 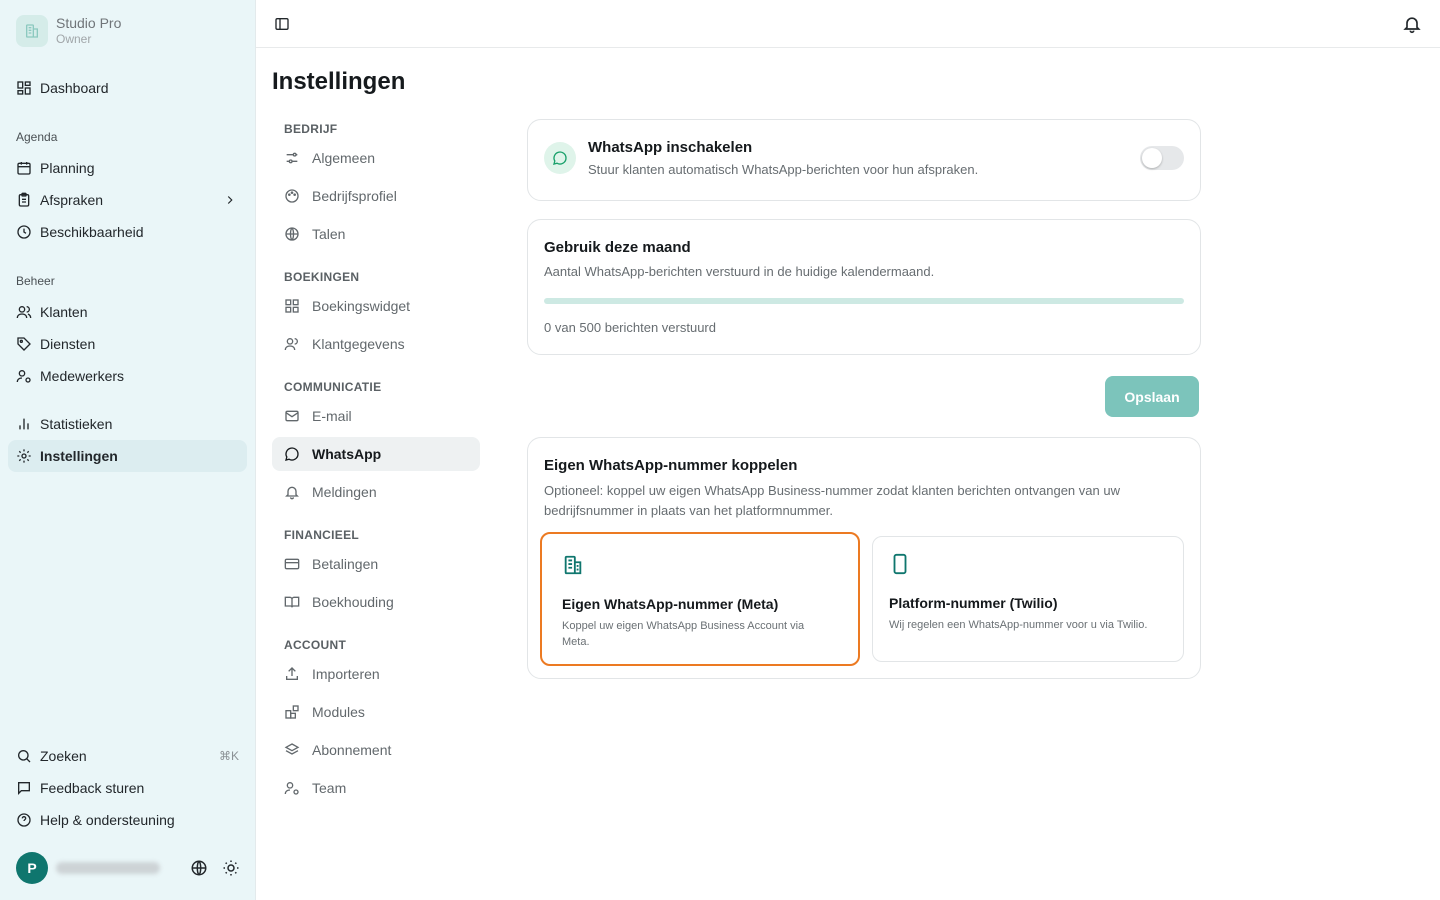 I want to click on settings-item-label: WhatsApp, so click(x=347, y=454).